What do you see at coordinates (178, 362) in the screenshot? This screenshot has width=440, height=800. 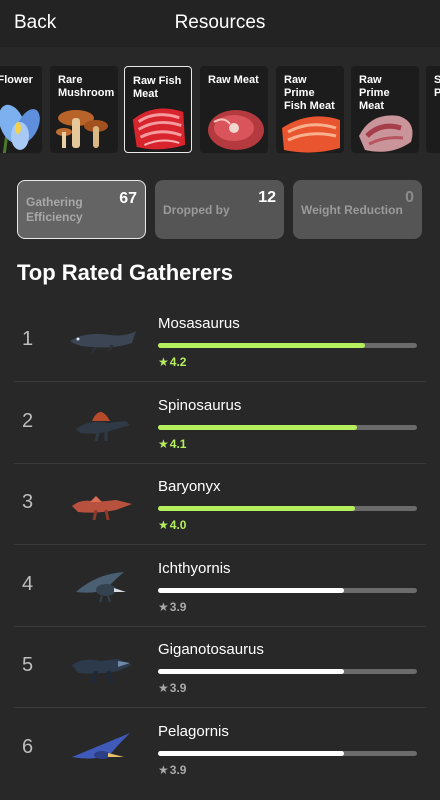 I see `rating-number: 4.2` at bounding box center [178, 362].